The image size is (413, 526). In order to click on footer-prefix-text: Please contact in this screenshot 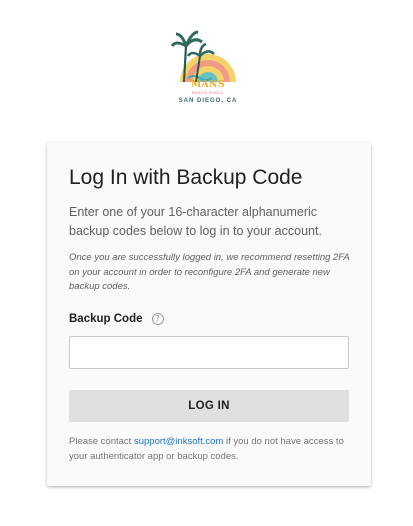, I will do `click(101, 441)`.